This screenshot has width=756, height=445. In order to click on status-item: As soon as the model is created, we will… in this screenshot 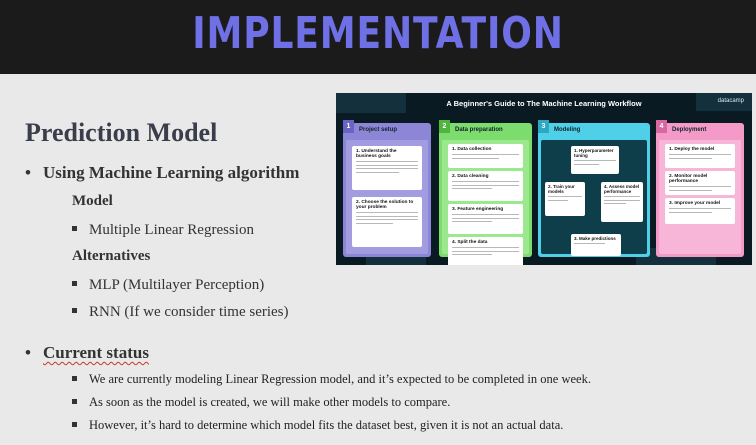, I will do `click(261, 402)`.